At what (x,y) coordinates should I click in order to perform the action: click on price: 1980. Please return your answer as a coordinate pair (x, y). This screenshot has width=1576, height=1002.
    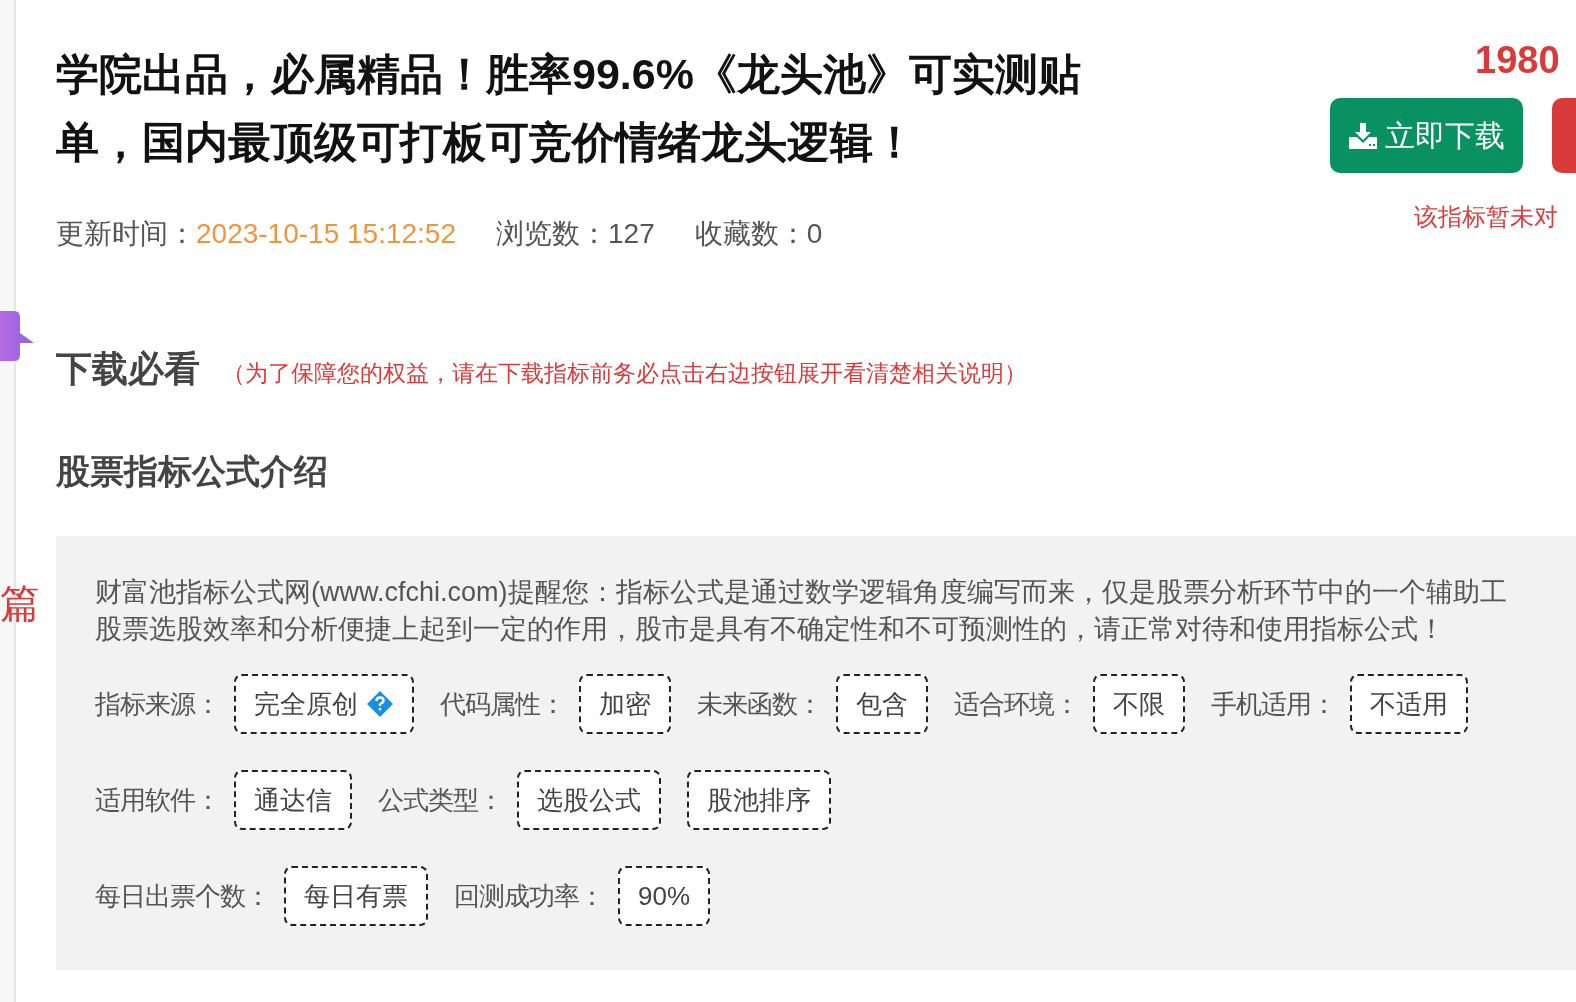
    Looking at the image, I should click on (1517, 60).